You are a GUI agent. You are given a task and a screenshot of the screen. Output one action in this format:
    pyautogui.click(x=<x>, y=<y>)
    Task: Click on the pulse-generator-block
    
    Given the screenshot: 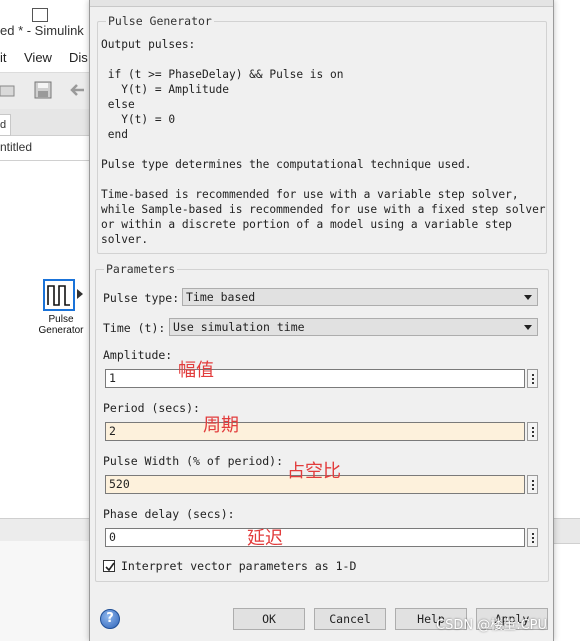 What is the action you would take?
    pyautogui.click(x=59, y=295)
    